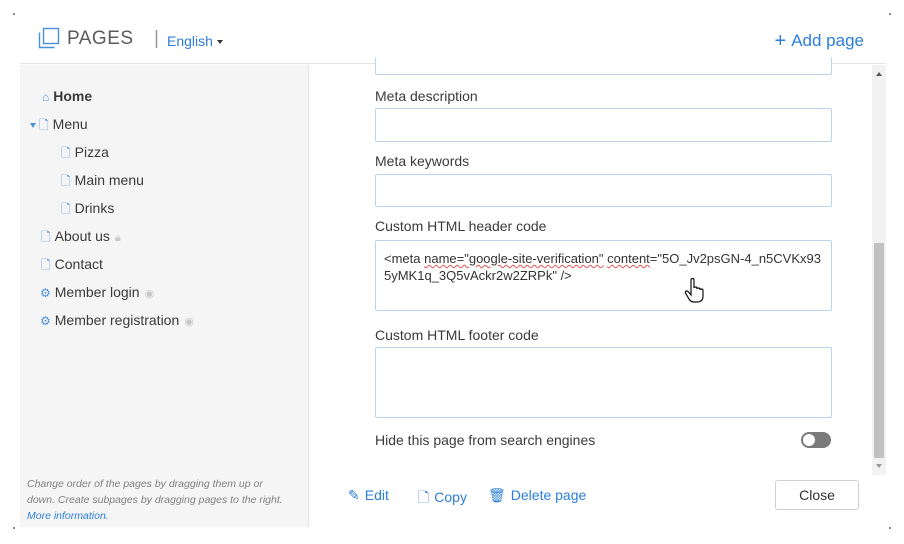  I want to click on sidebar-item-pizza: 🗋 Pizza, so click(85, 154).